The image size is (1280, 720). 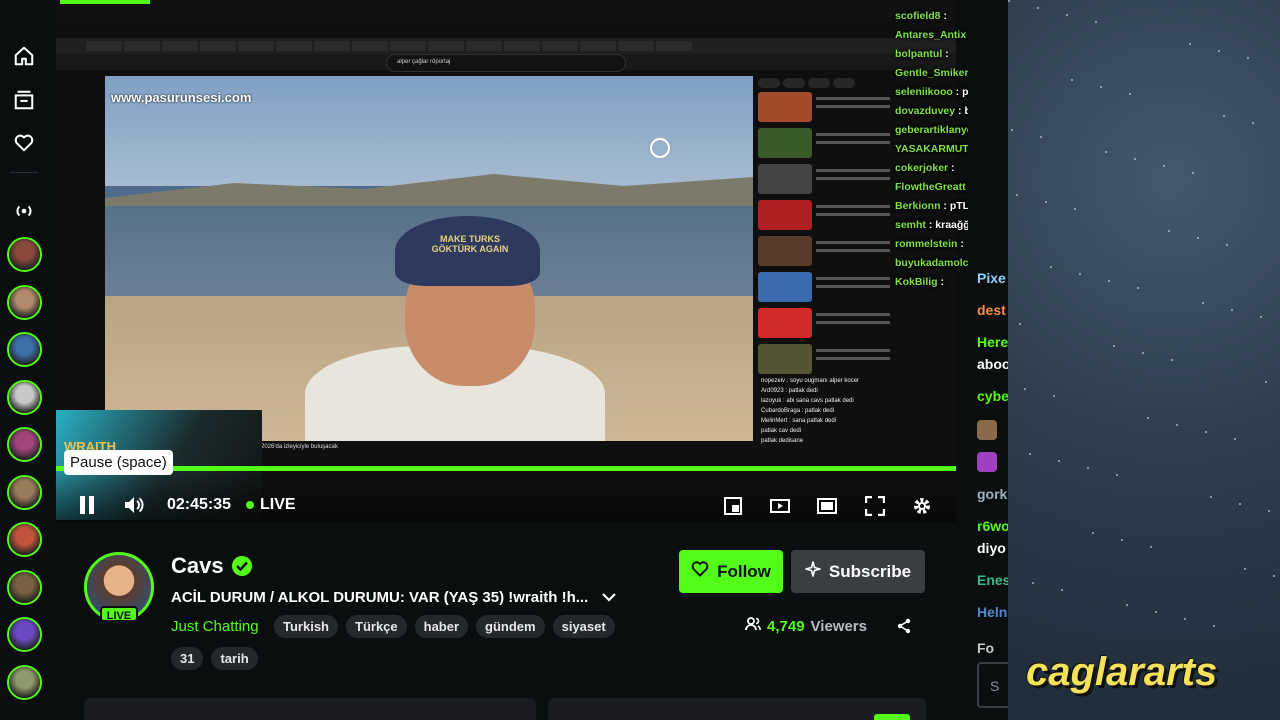 What do you see at coordinates (904, 628) in the screenshot?
I see `share-icon` at bounding box center [904, 628].